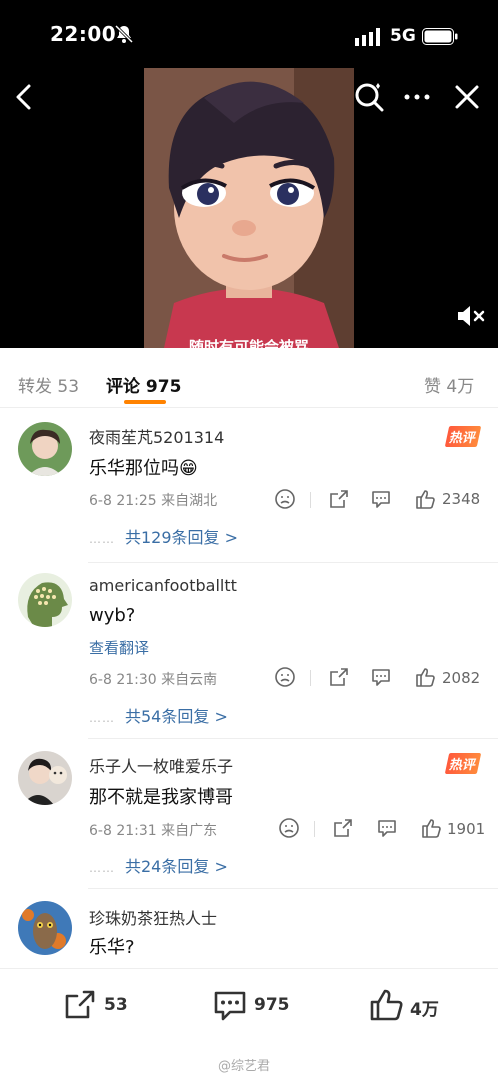  Describe the element at coordinates (83, 34) in the screenshot. I see `status-time: 22:00` at that location.